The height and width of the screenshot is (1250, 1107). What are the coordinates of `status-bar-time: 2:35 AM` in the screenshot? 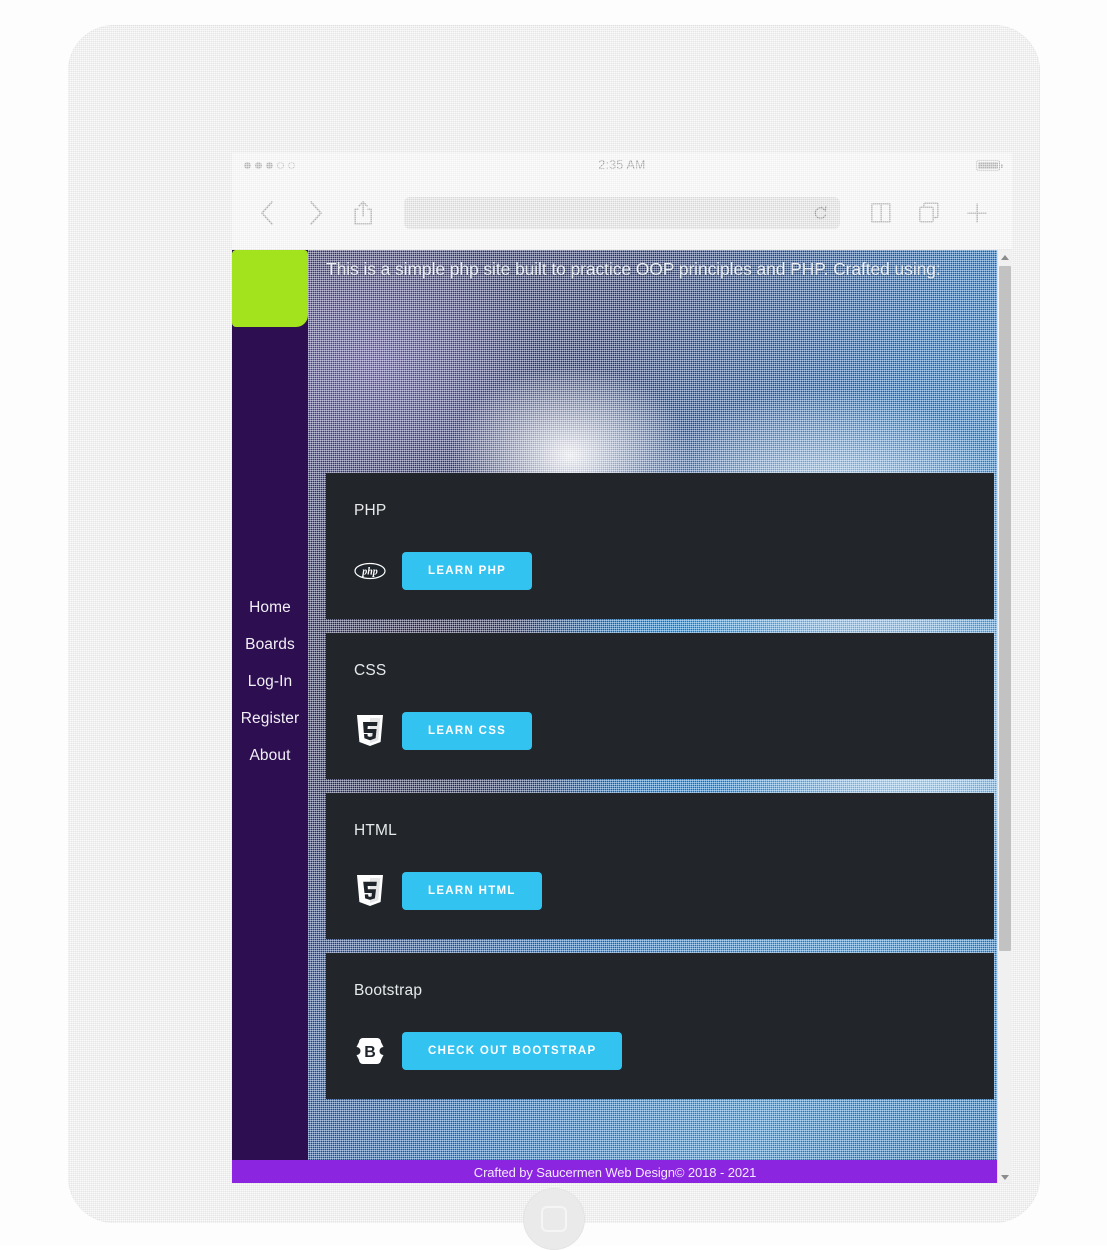 It's located at (622, 165).